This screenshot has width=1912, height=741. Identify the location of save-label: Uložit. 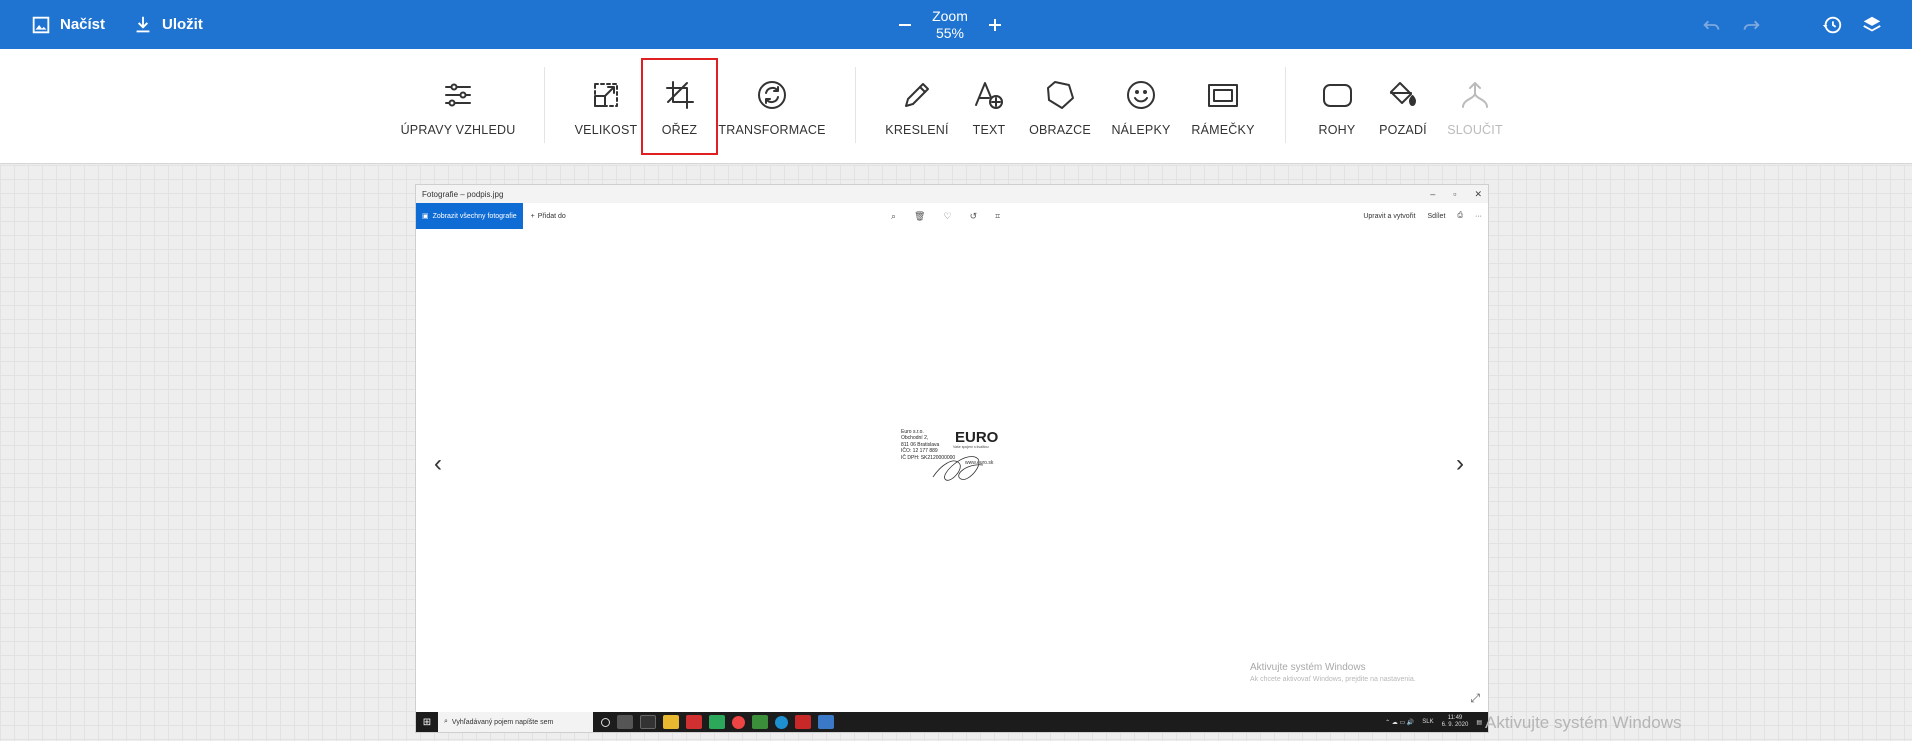
(182, 24).